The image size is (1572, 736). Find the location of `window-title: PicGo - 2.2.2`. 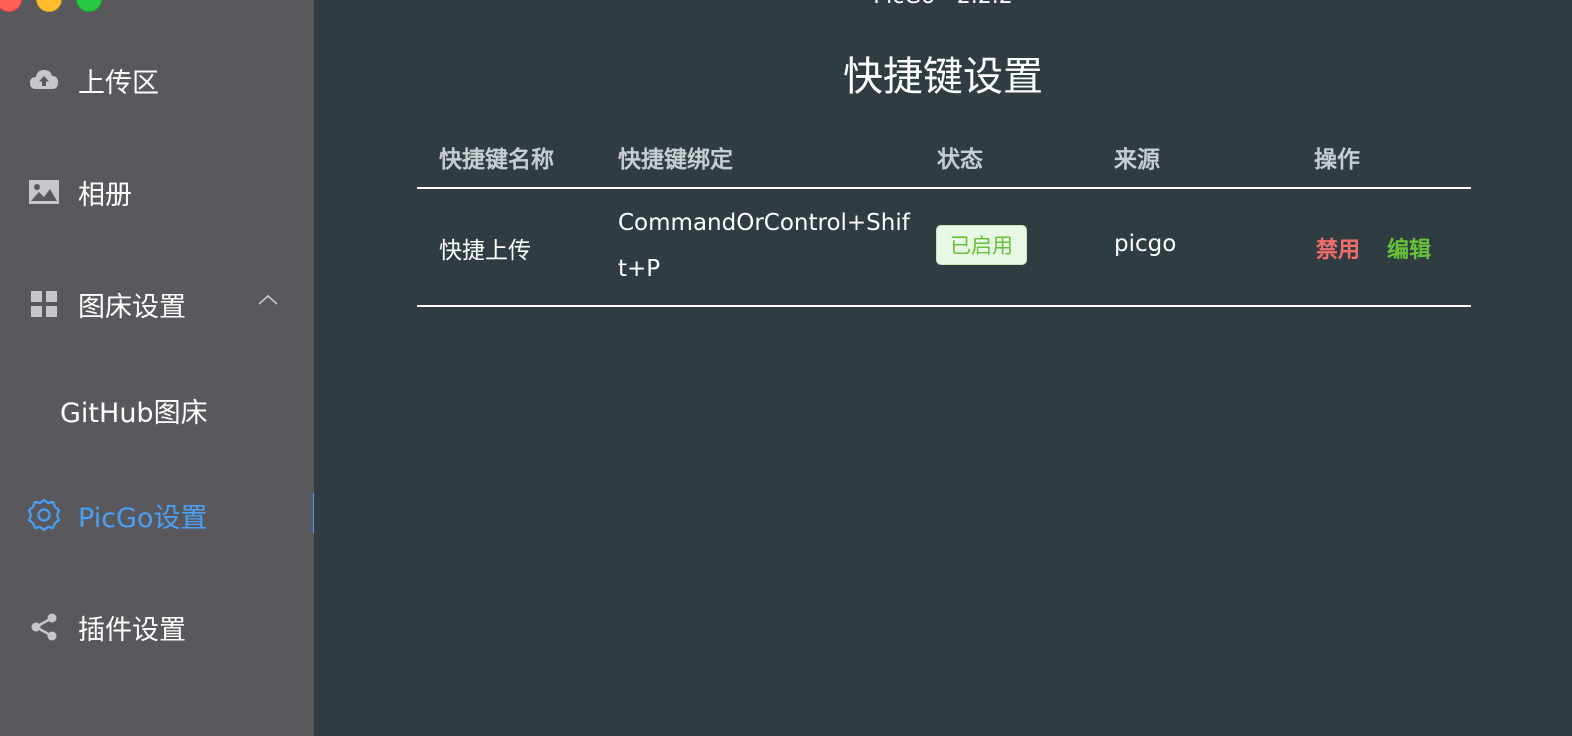

window-title: PicGo - 2.2.2 is located at coordinates (943, 4).